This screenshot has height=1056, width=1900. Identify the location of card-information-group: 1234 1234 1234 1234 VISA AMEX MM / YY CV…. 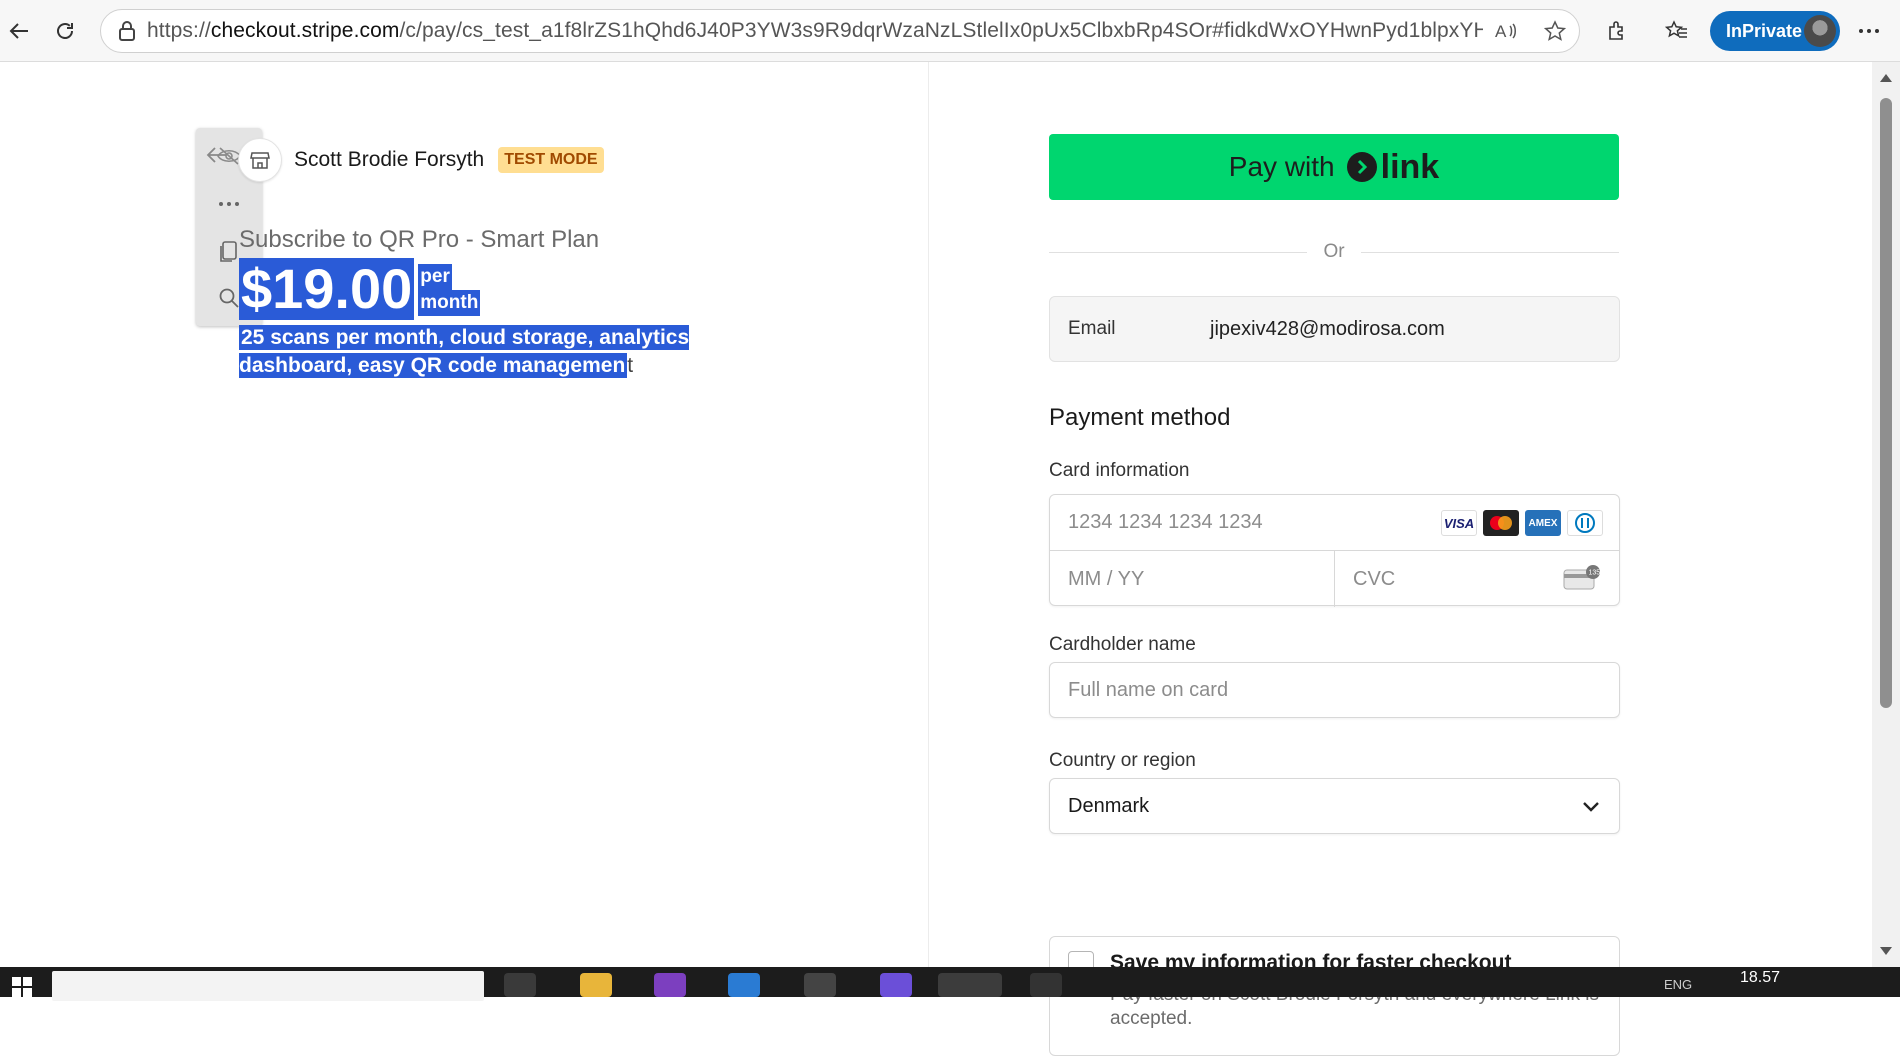
(1335, 550).